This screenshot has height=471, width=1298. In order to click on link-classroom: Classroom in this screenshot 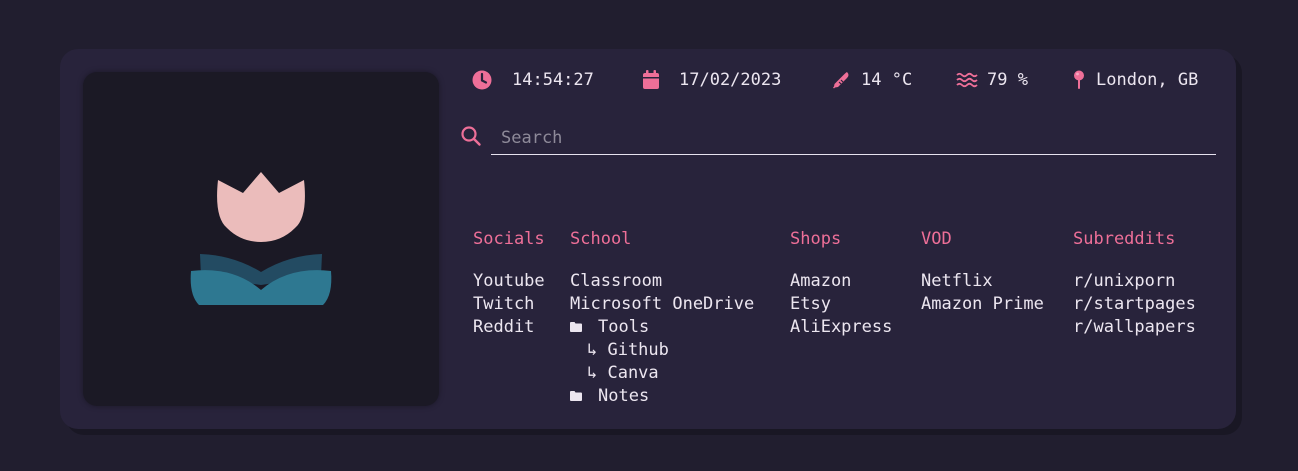, I will do `click(662, 281)`.